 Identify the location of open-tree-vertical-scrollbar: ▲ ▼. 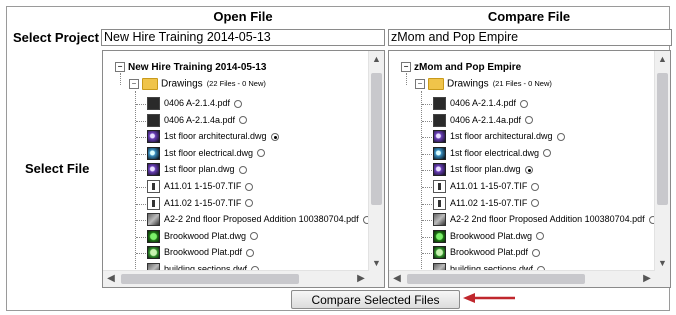
(376, 161).